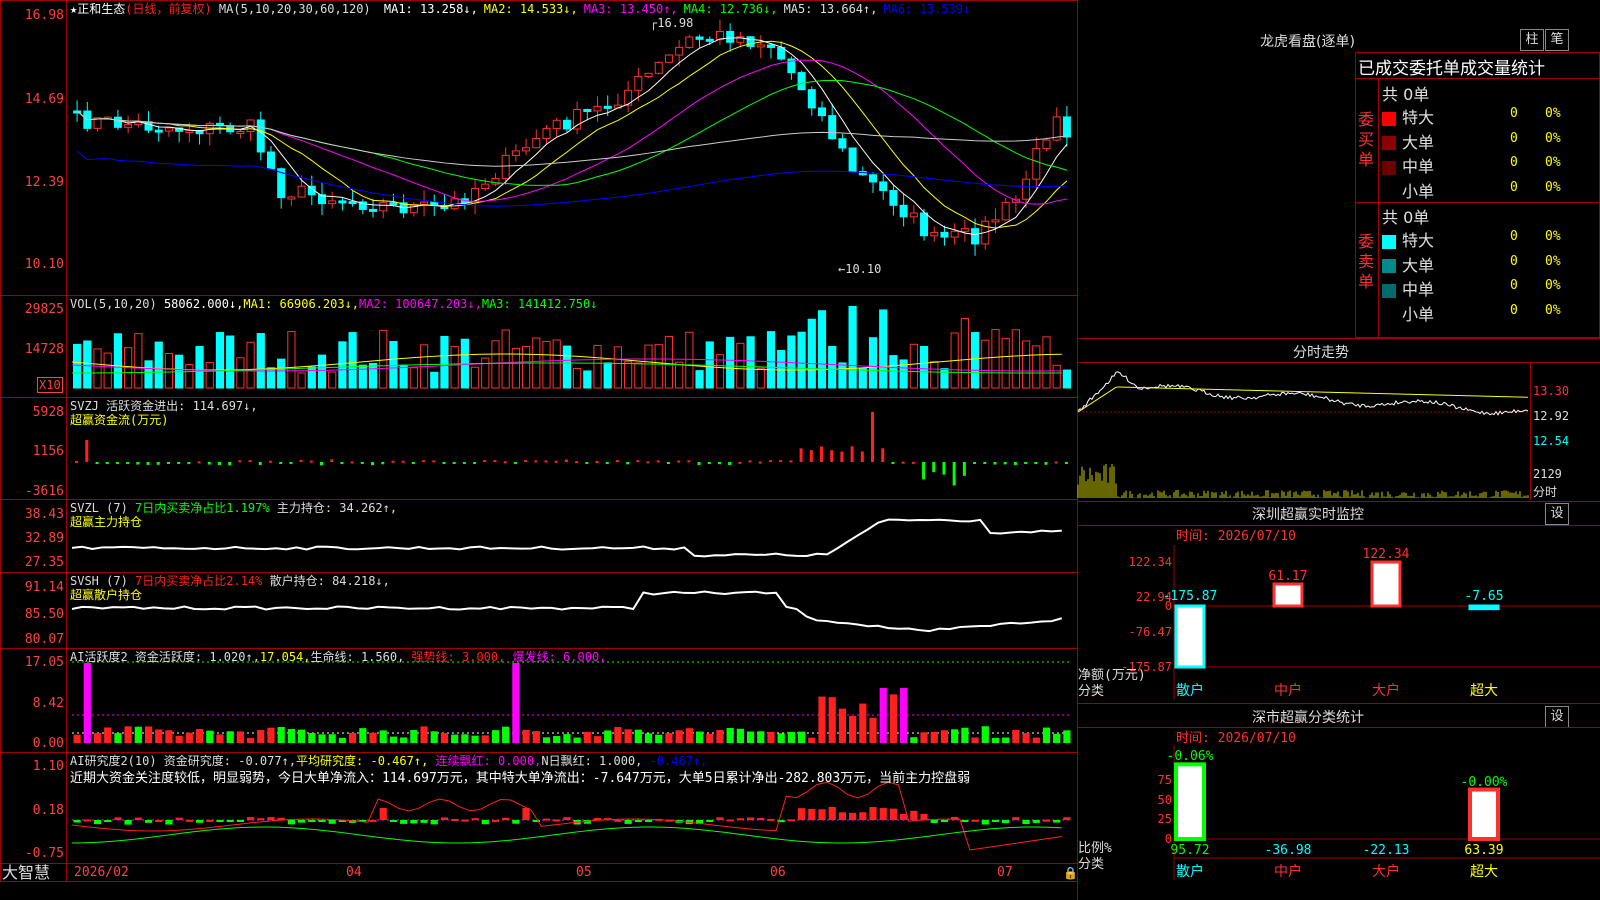  What do you see at coordinates (1112, 675) in the screenshot?
I see `szmon-ylabel: 净额(万元)` at bounding box center [1112, 675].